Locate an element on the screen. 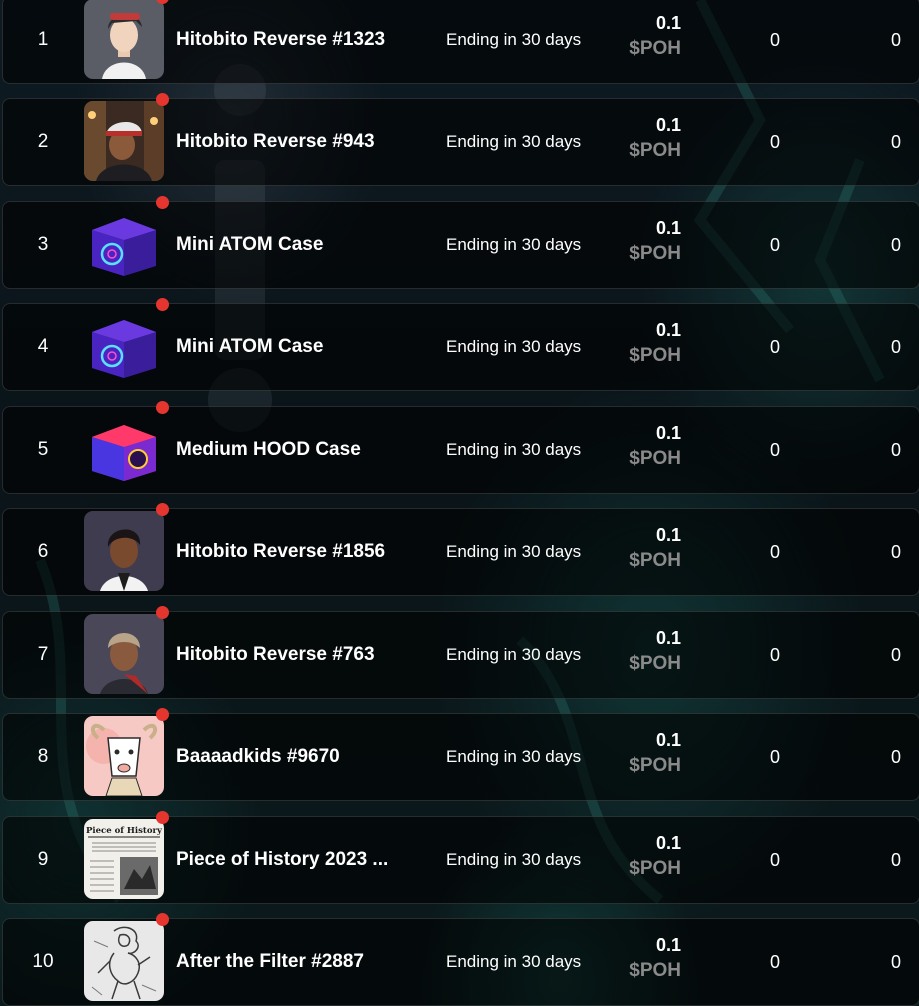 This screenshot has height=1006, width=919. newspaper-masthead: Piece of History is located at coordinates (124, 831).